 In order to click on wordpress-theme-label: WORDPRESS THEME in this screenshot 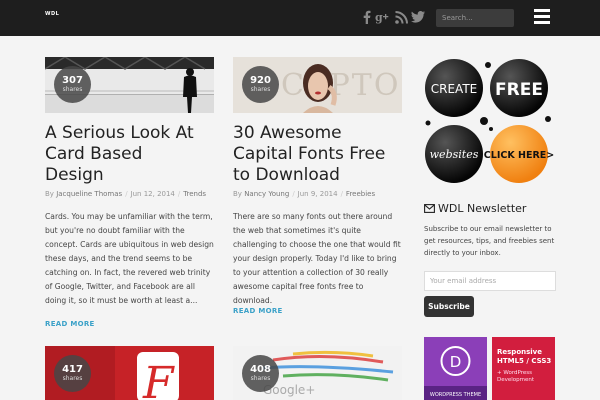, I will do `click(455, 395)`.